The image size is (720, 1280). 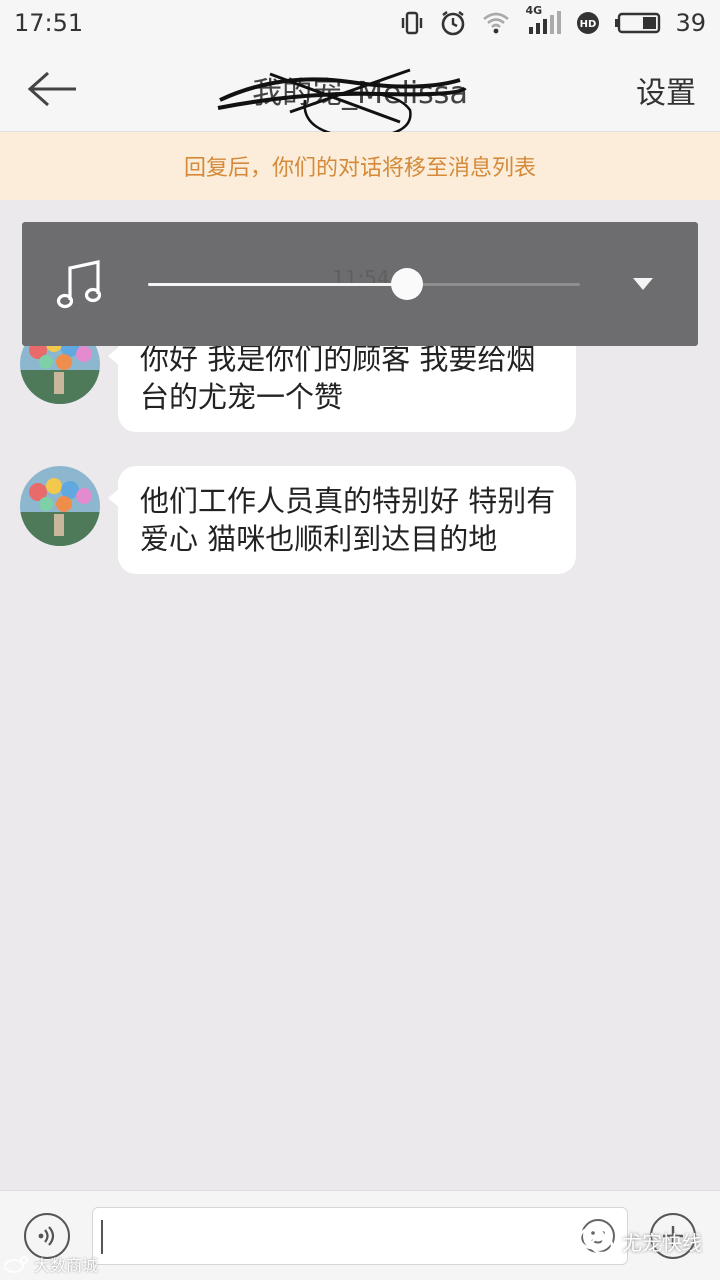 What do you see at coordinates (690, 23) in the screenshot?
I see `battery-level: 39` at bounding box center [690, 23].